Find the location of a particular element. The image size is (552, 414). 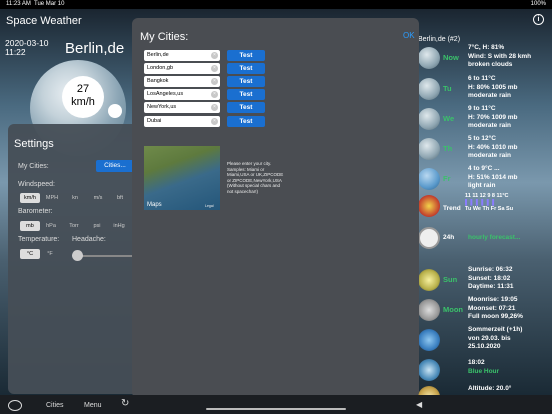

windspeed-option-kn: kn is located at coordinates (75, 198).